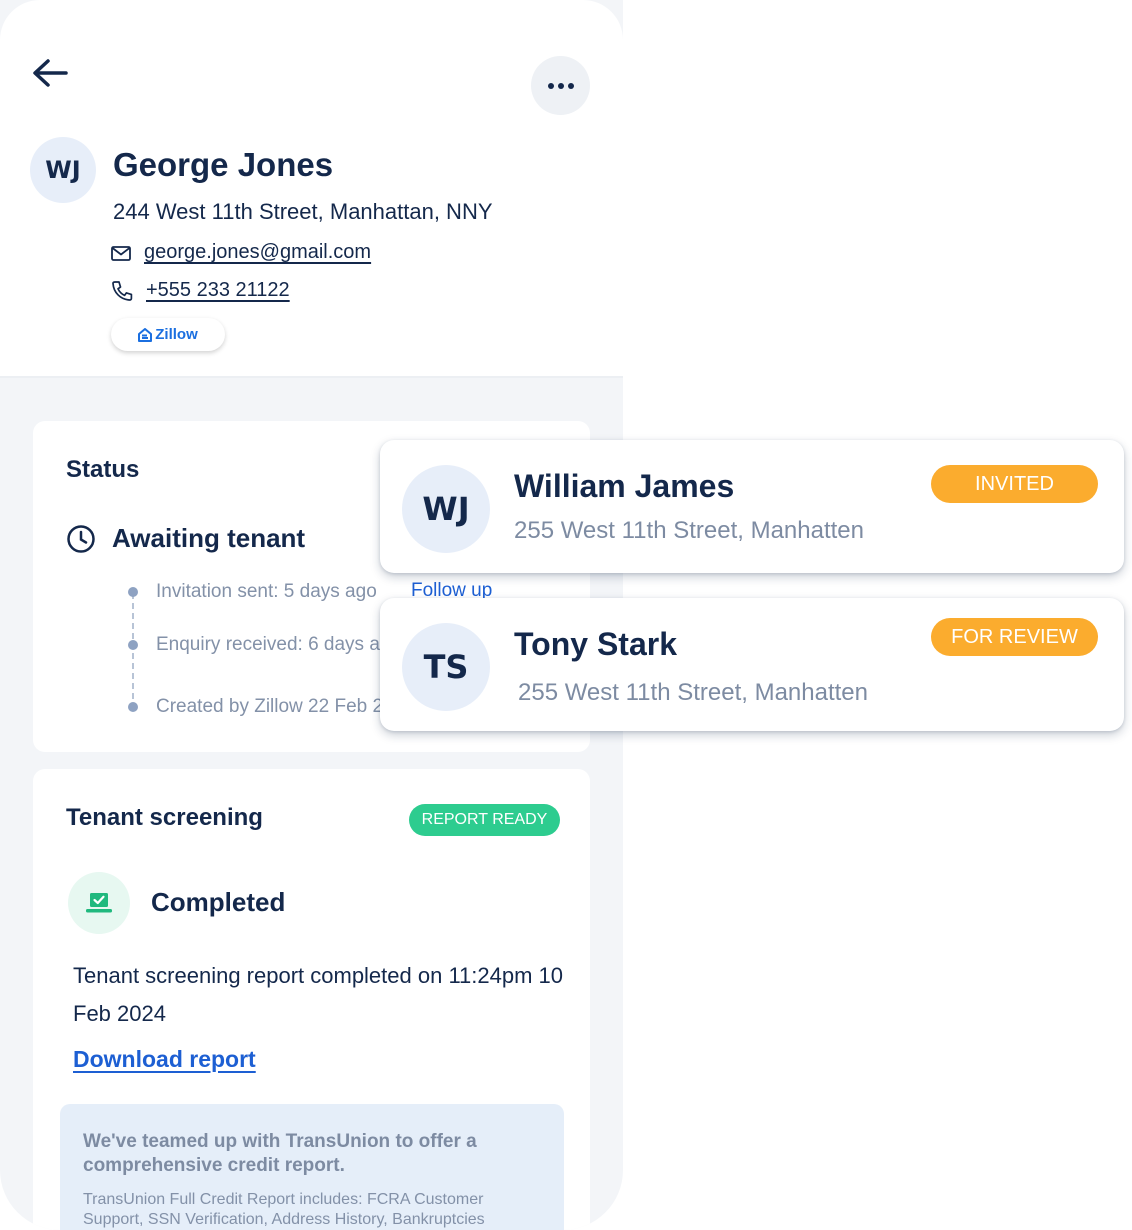  Describe the element at coordinates (484, 820) in the screenshot. I see `report-ready-badge: REPORT READY` at that location.